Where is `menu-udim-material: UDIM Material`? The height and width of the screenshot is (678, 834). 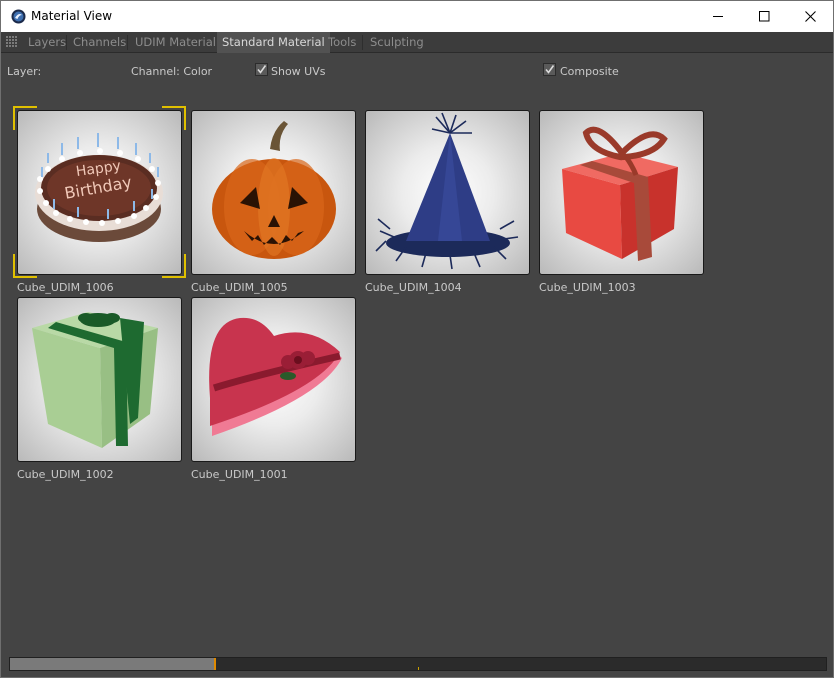 menu-udim-material: UDIM Material is located at coordinates (175, 42).